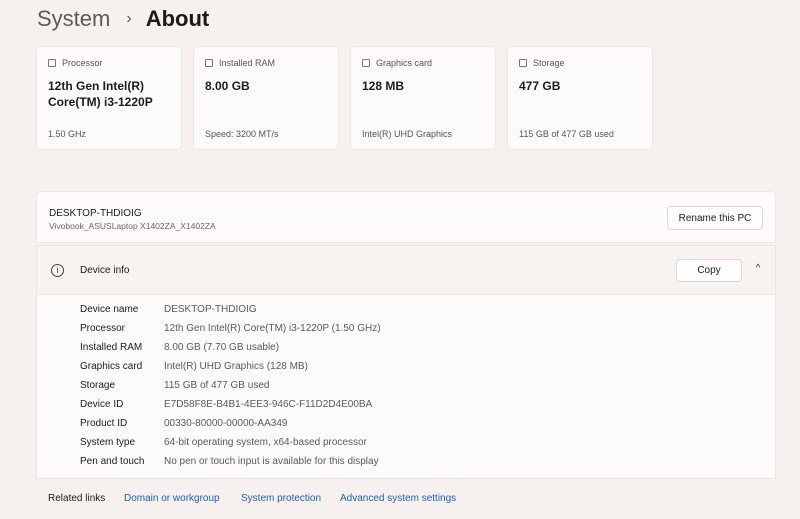  What do you see at coordinates (209, 63) in the screenshot?
I see `ram-icon` at bounding box center [209, 63].